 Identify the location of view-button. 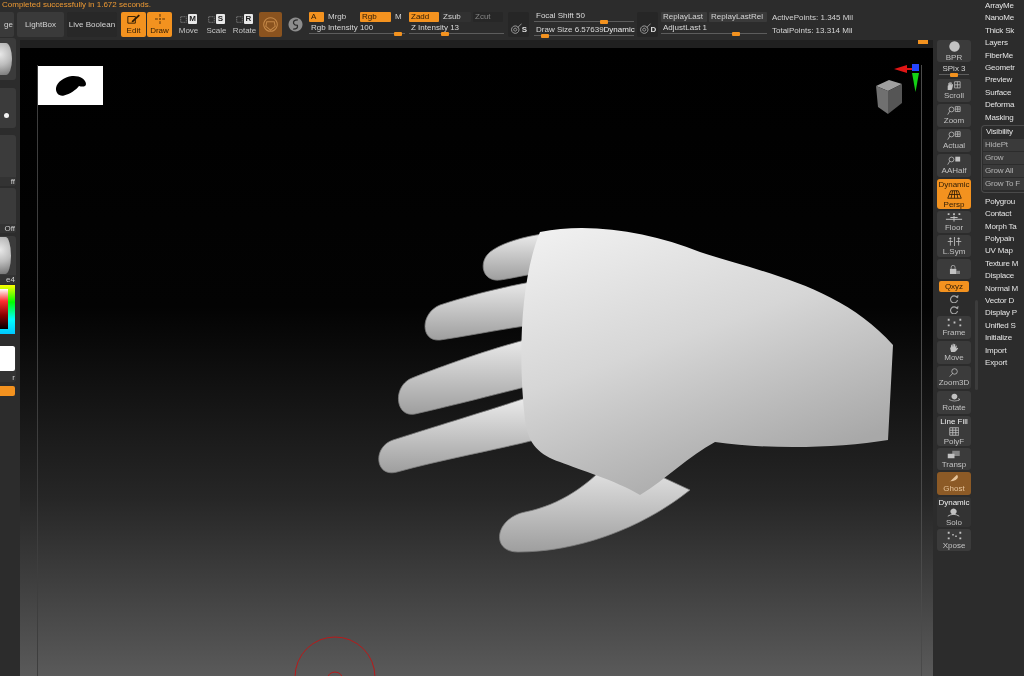
(954, 269).